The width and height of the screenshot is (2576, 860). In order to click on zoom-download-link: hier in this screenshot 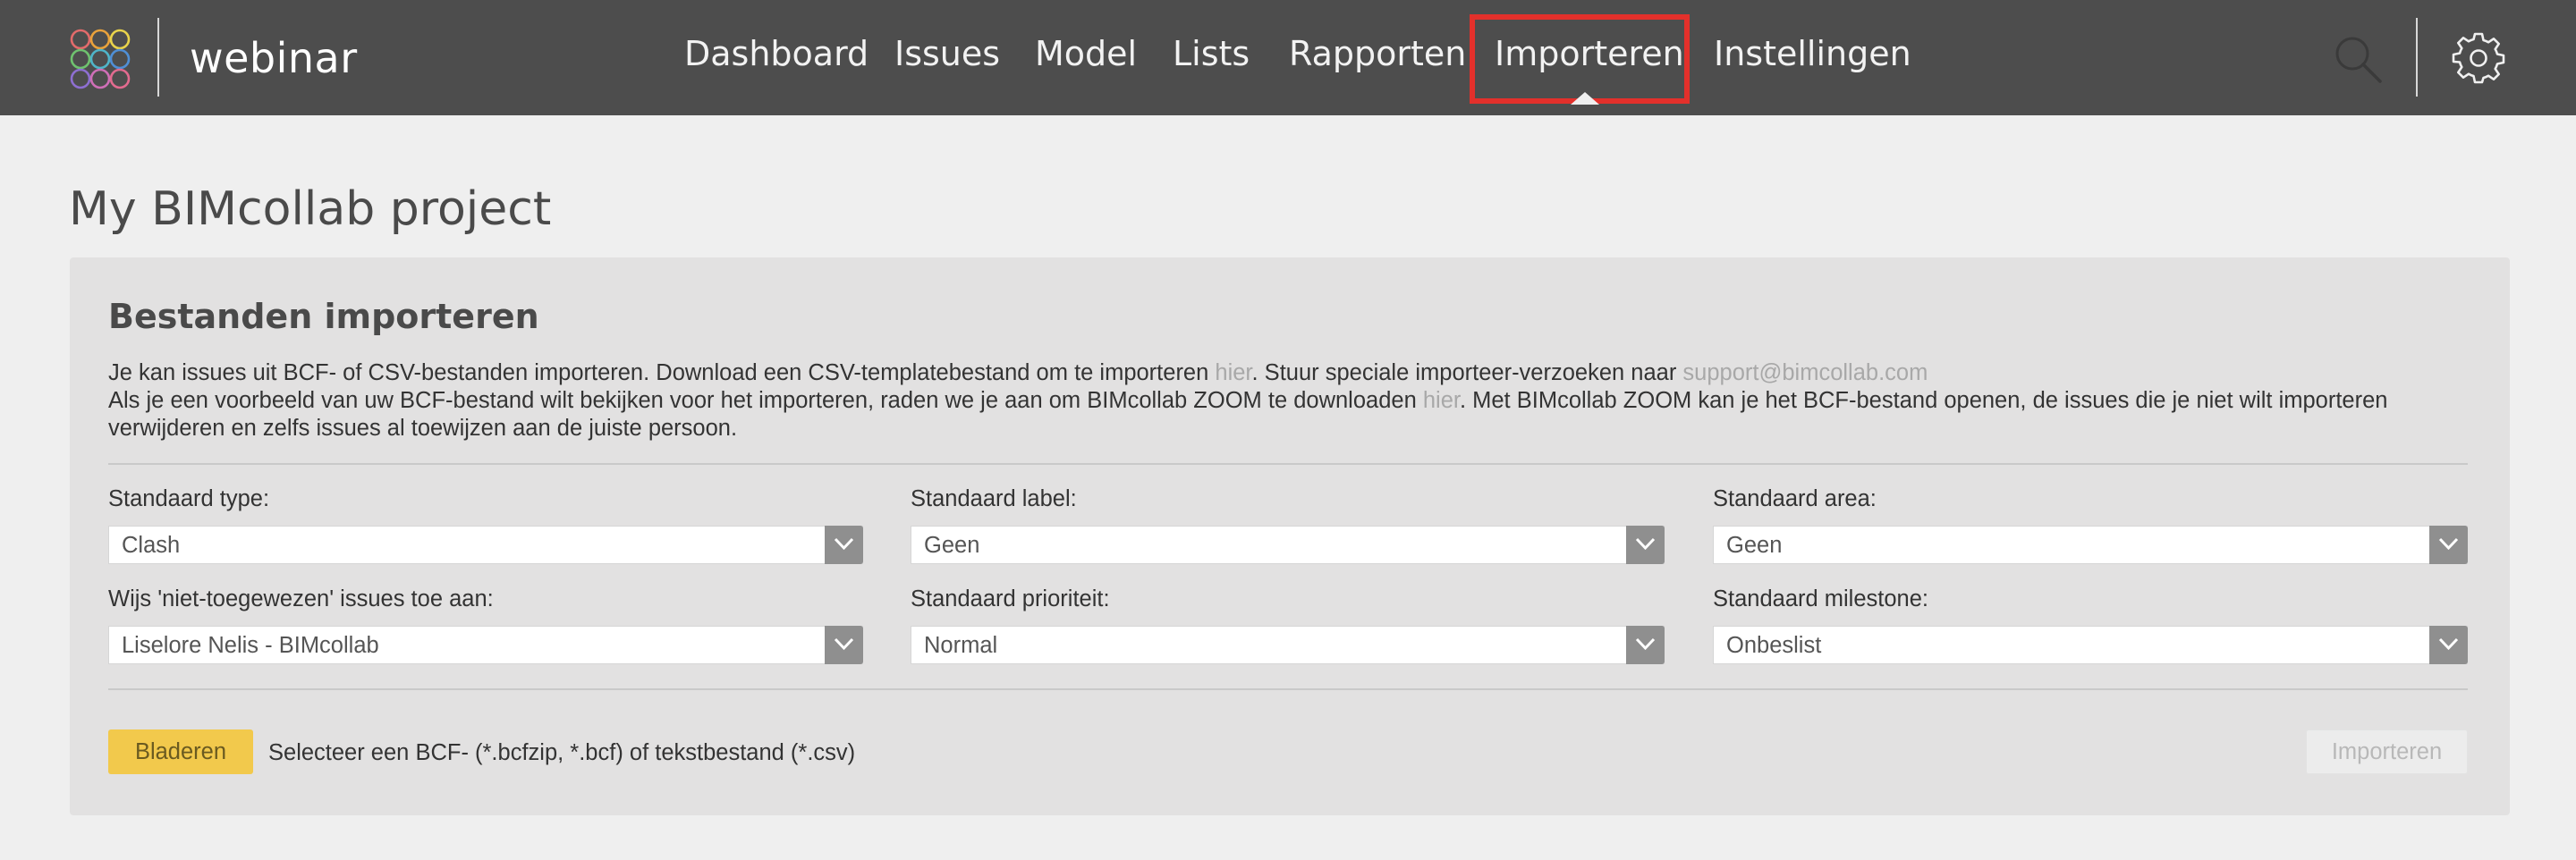, I will do `click(1441, 400)`.